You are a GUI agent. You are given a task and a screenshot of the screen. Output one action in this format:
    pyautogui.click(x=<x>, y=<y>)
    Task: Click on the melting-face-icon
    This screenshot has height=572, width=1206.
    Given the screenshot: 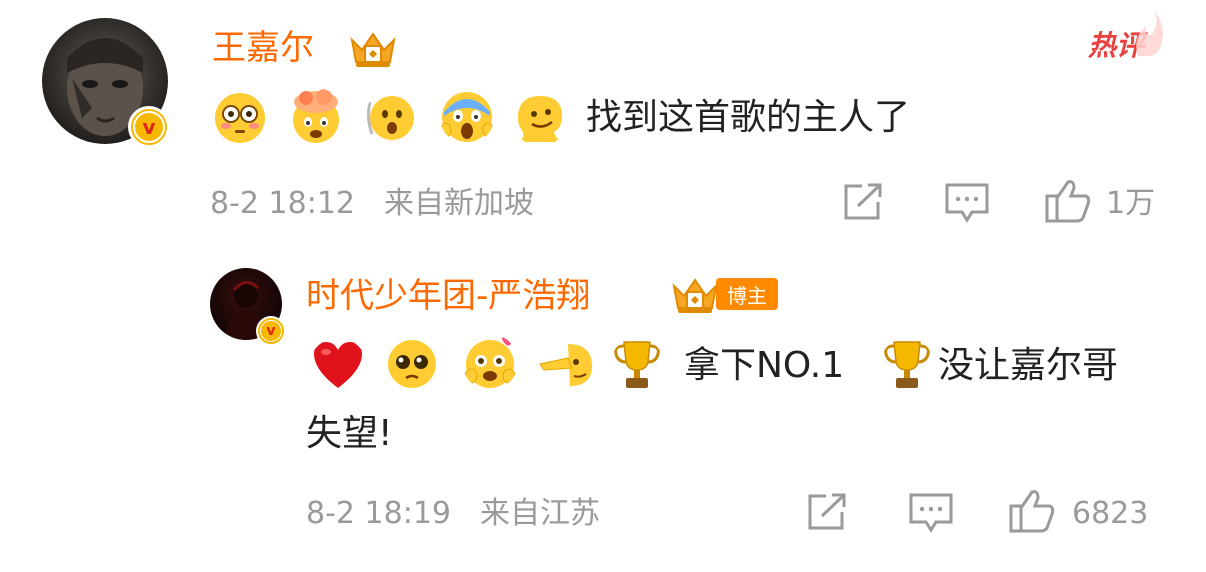 What is the action you would take?
    pyautogui.click(x=541, y=119)
    